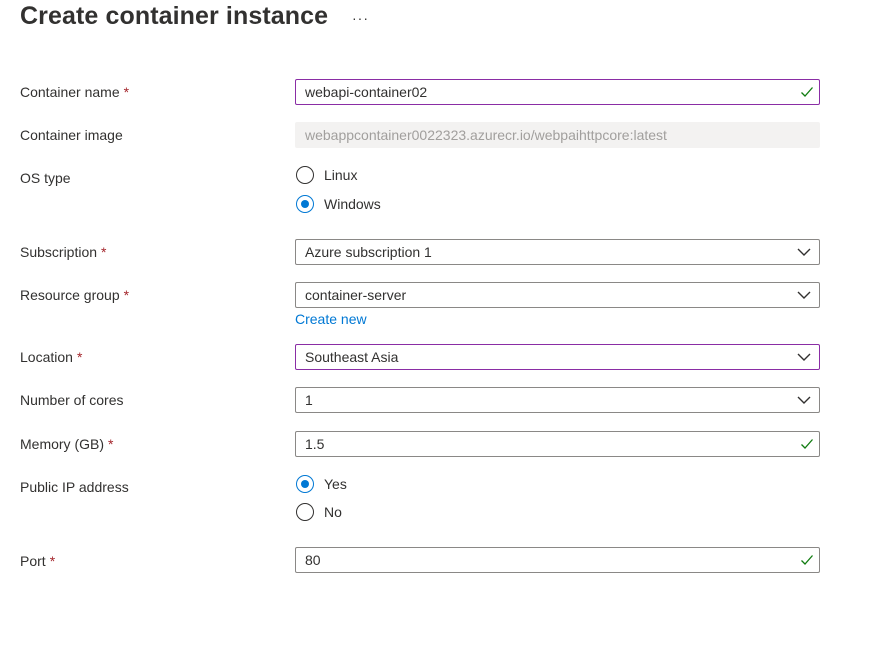 This screenshot has height=665, width=887. Describe the element at coordinates (315, 444) in the screenshot. I see `memory-value: 1.5` at that location.